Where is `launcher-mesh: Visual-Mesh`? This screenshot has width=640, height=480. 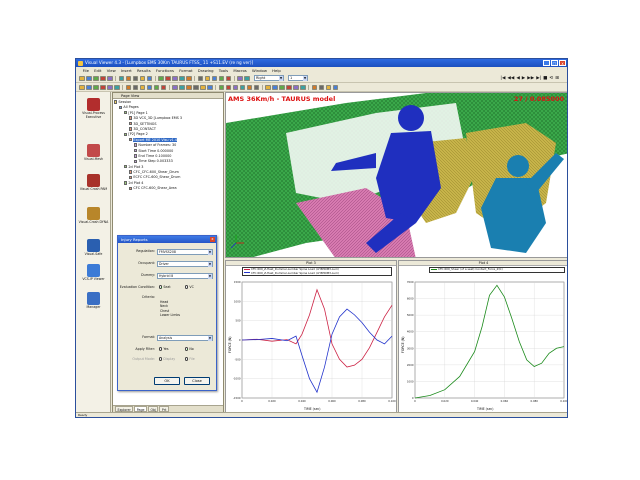 launcher-mesh: Visual-Mesh is located at coordinates (93, 153).